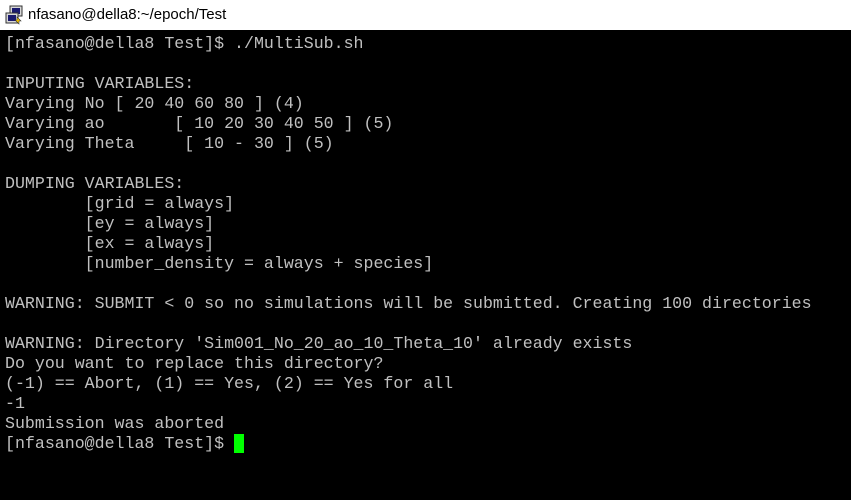 The image size is (851, 500). I want to click on terminal-line: [ey = always], so click(110, 223).